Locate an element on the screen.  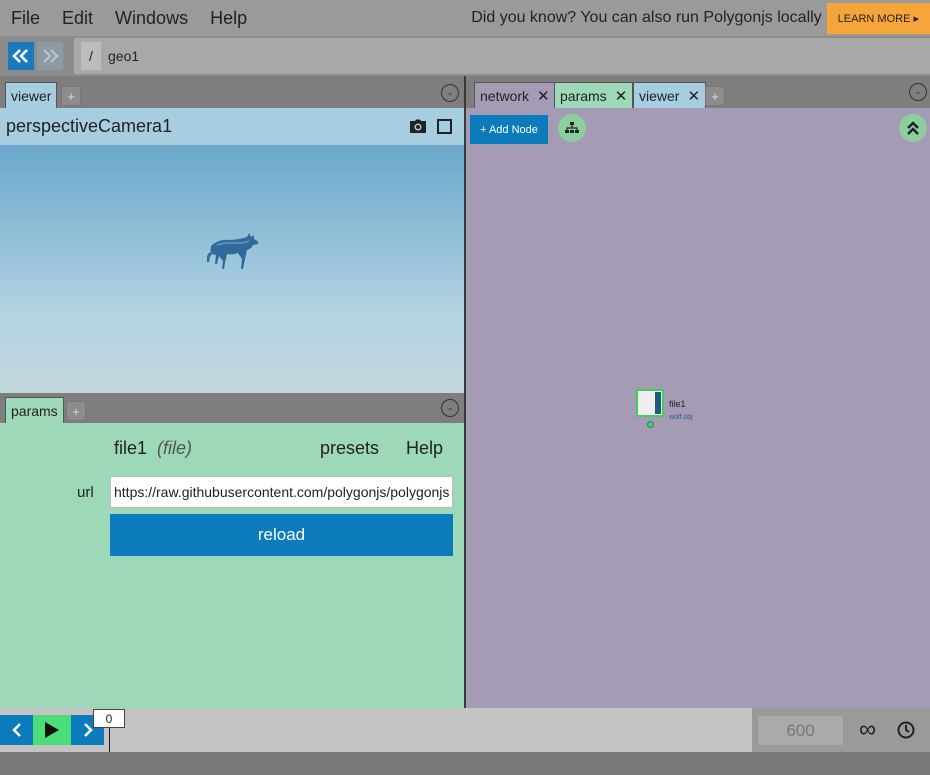
tab-viewer: viewer ✕ is located at coordinates (670, 95).